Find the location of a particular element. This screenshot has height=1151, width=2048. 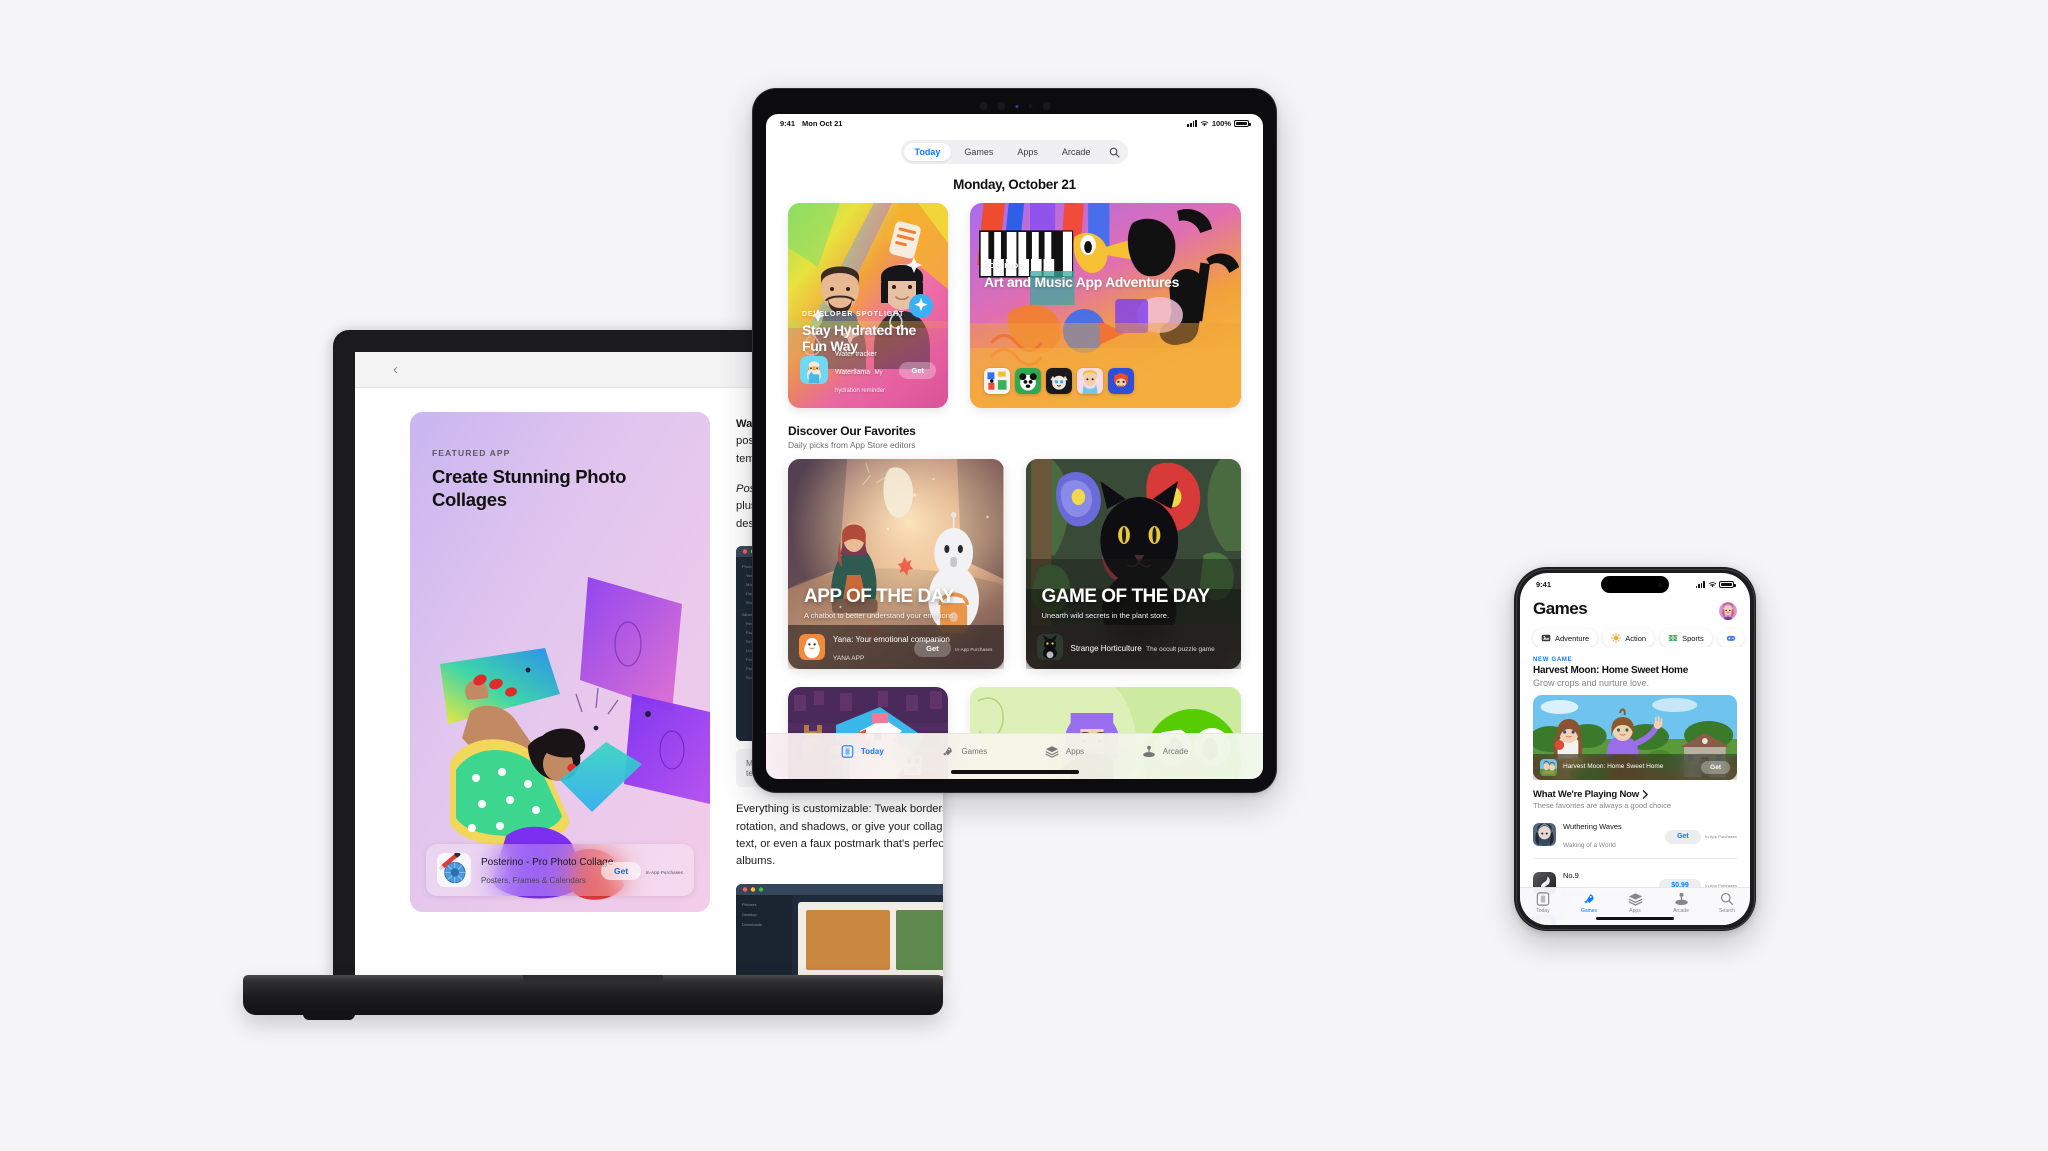

chip-sports: Sports is located at coordinates (1686, 638).